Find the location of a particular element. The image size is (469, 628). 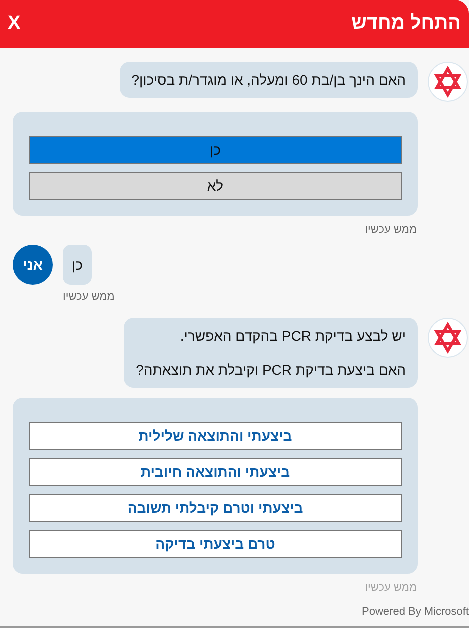

message-text: יש לבצע בדיקת PCR בהקדם האפשרי. is located at coordinates (292, 336).